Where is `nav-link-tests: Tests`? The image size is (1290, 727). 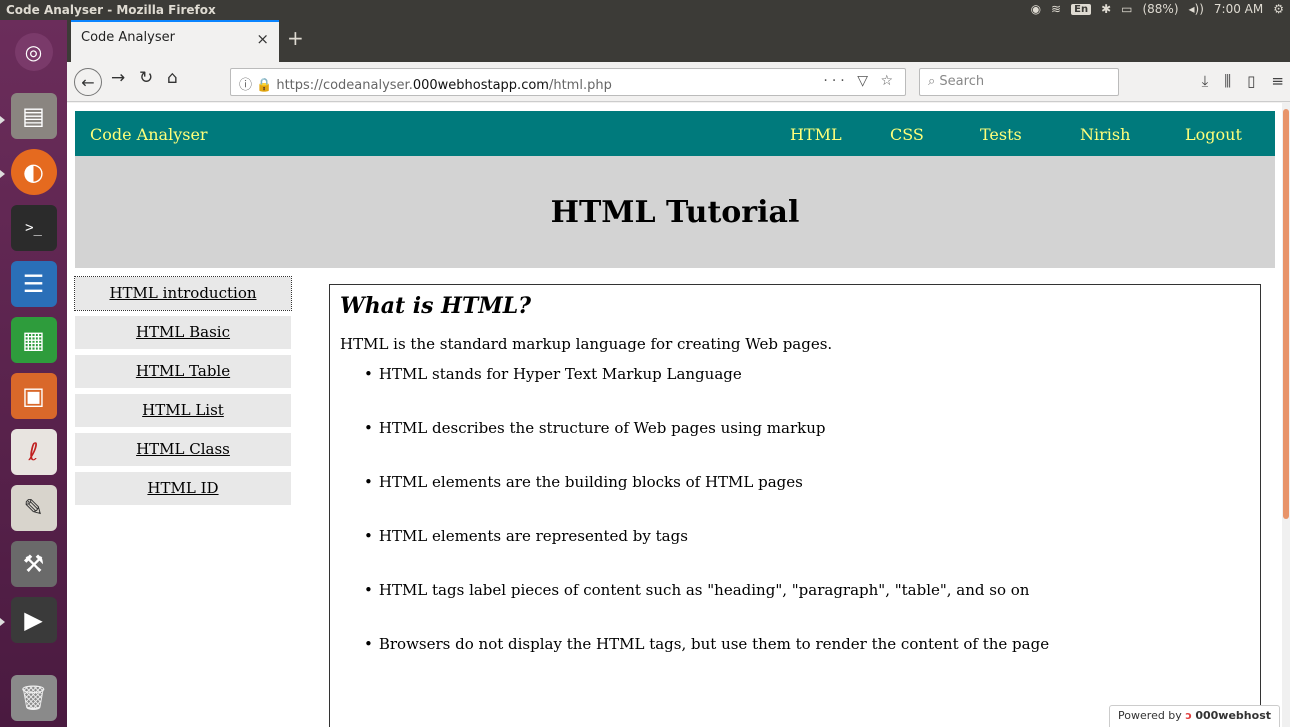 nav-link-tests: Tests is located at coordinates (1030, 133).